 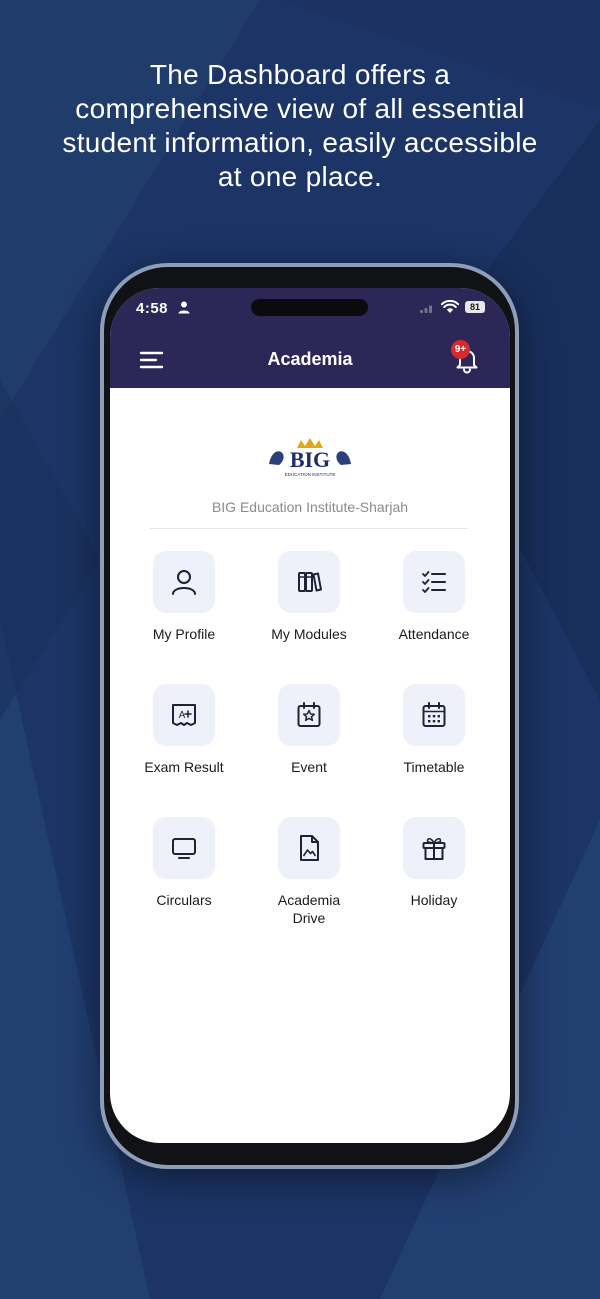 I want to click on notification-badge: 9+, so click(x=460, y=349).